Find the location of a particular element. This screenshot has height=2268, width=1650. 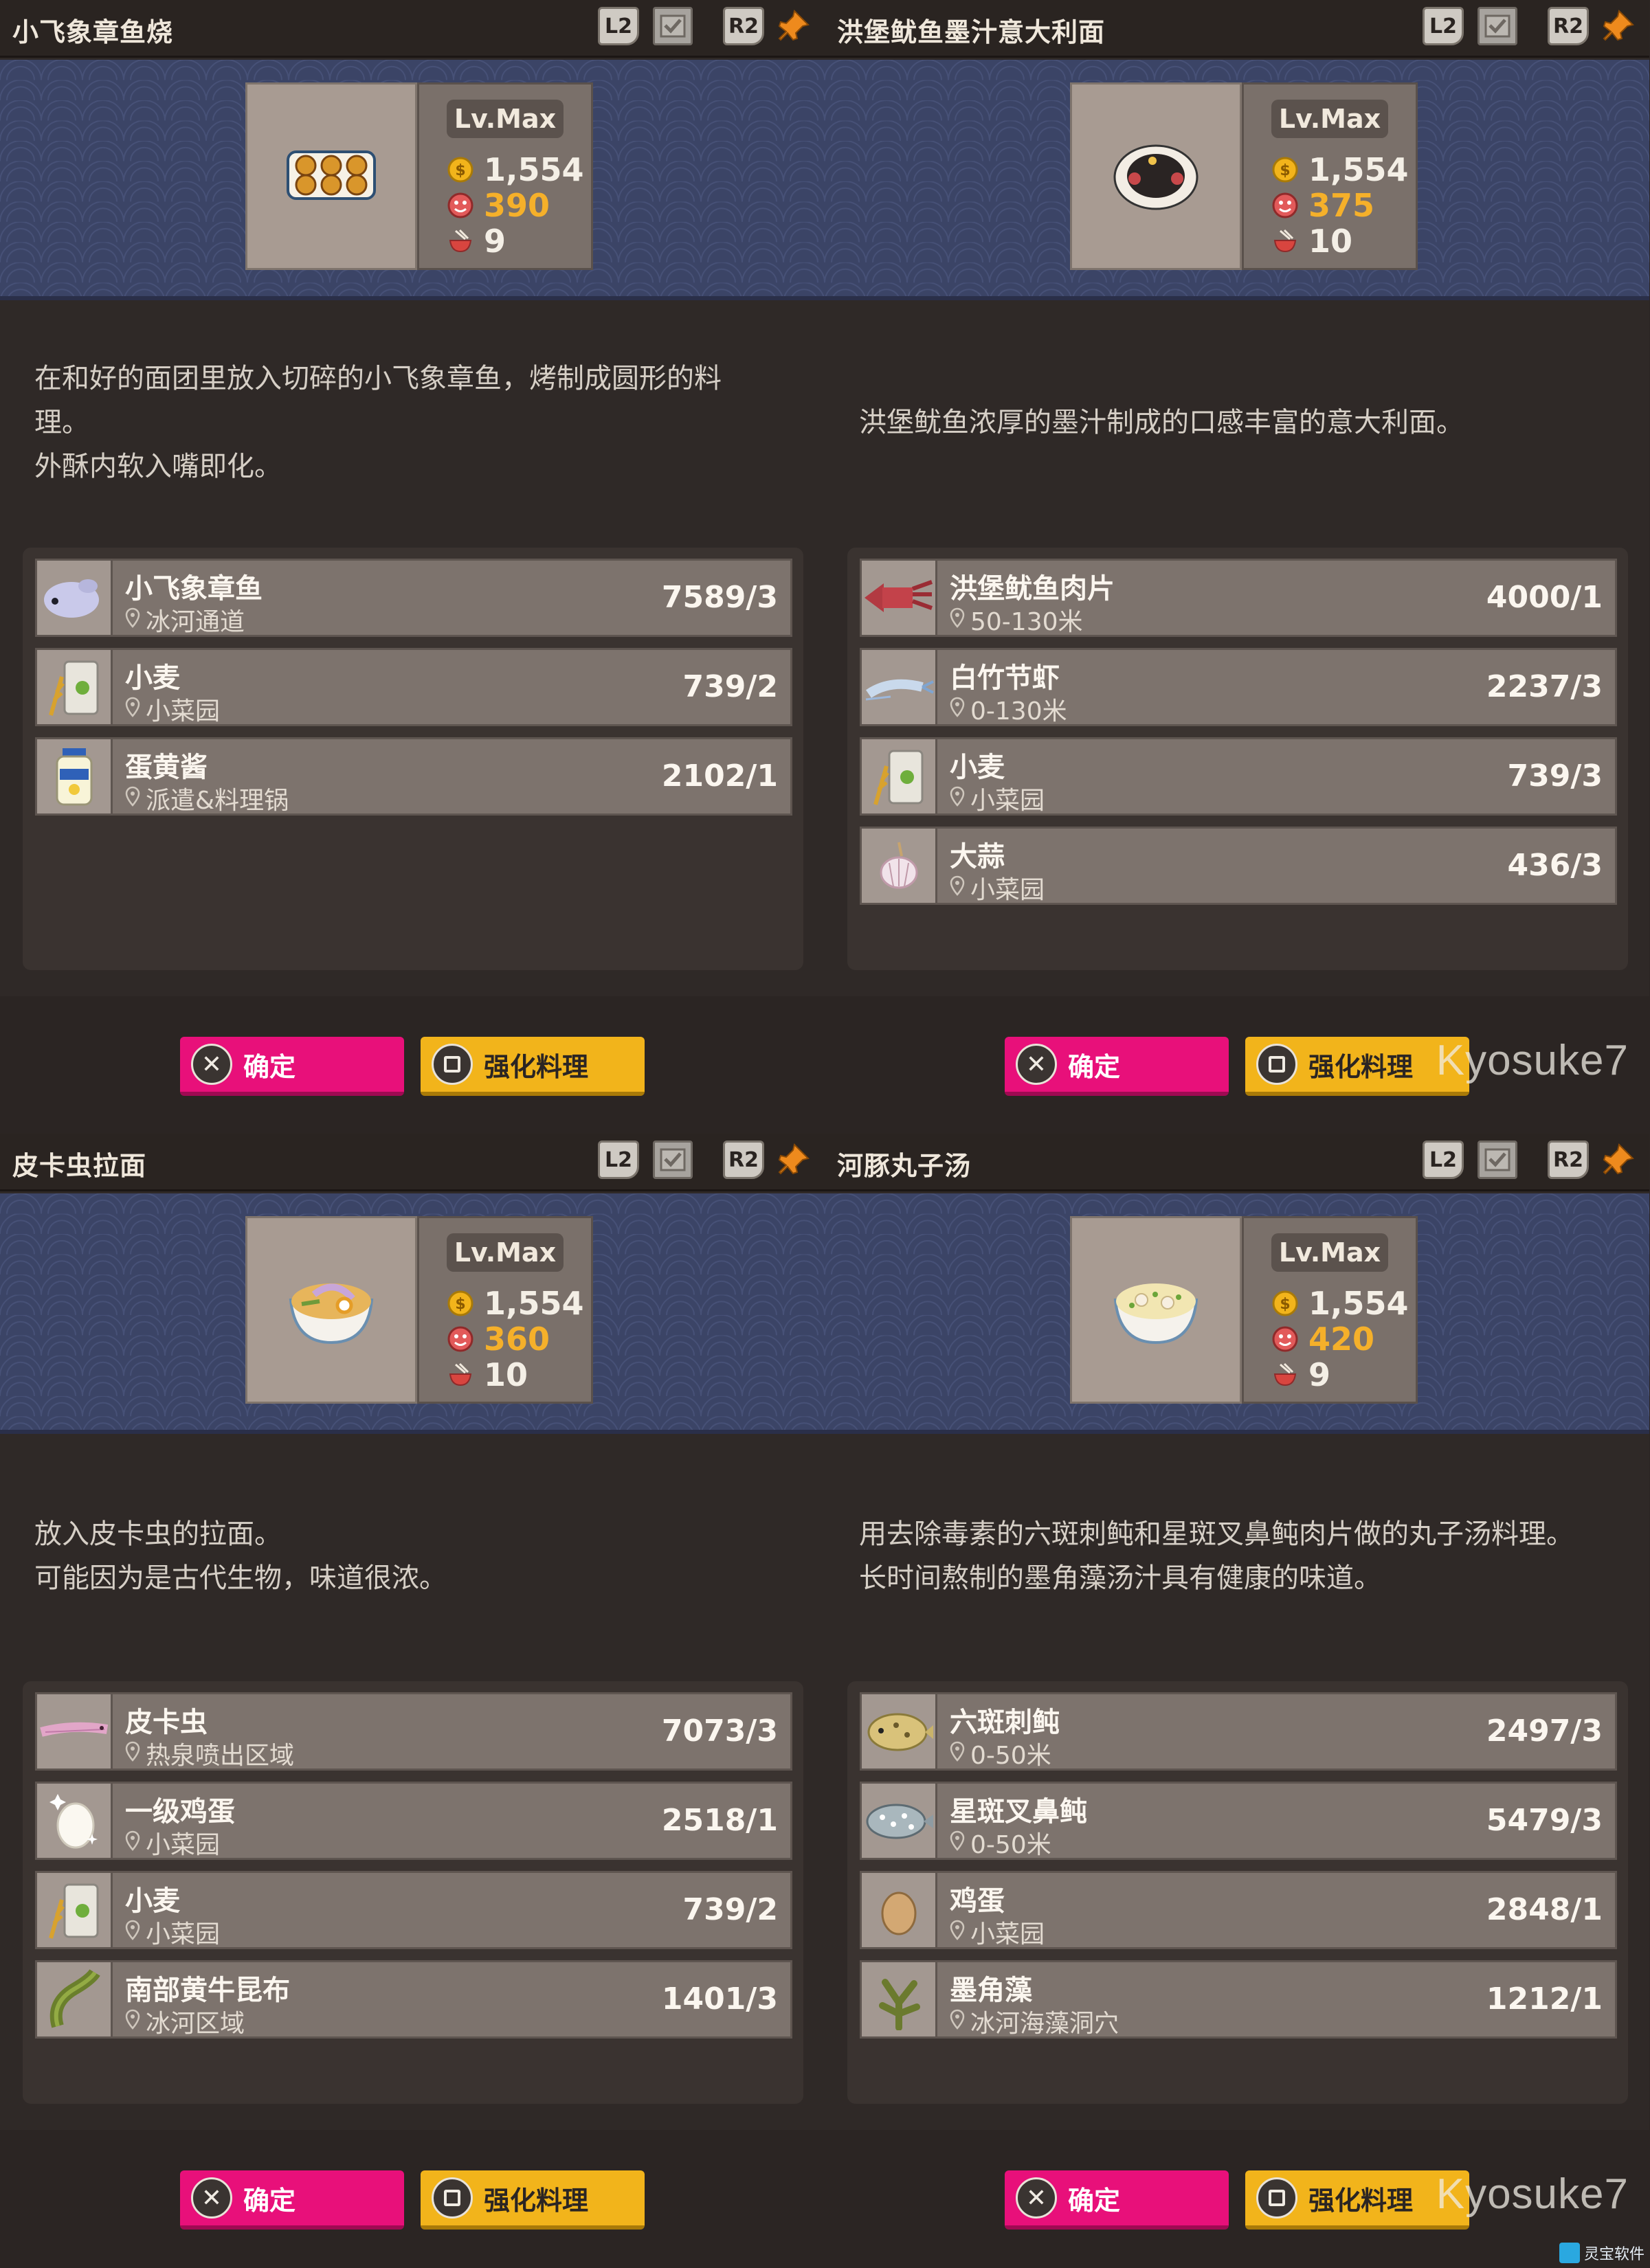

ingredient-location: 冰河海藻洞穴 is located at coordinates (1034, 2021).